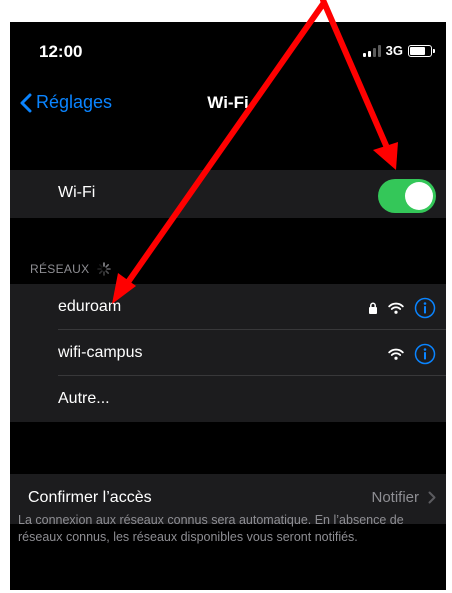 The width and height of the screenshot is (452, 593). Describe the element at coordinates (419, 196) in the screenshot. I see `toggle-knob` at that location.